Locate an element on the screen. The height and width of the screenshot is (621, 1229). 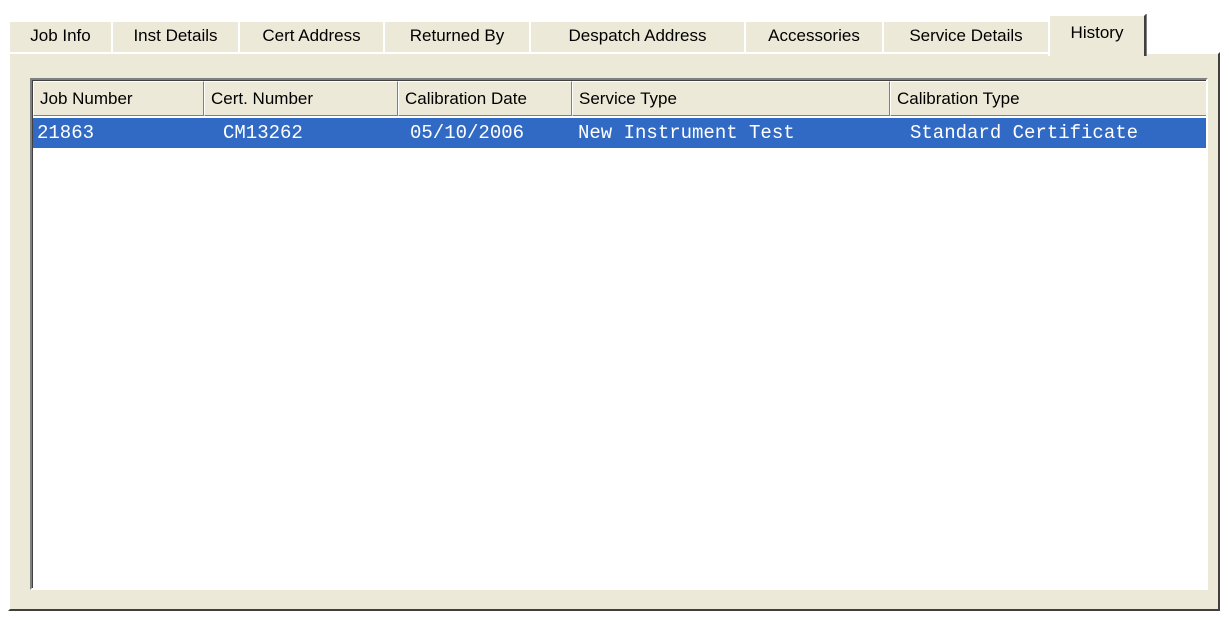
column-header-calibration-type: Calibration Type is located at coordinates (1048, 98).